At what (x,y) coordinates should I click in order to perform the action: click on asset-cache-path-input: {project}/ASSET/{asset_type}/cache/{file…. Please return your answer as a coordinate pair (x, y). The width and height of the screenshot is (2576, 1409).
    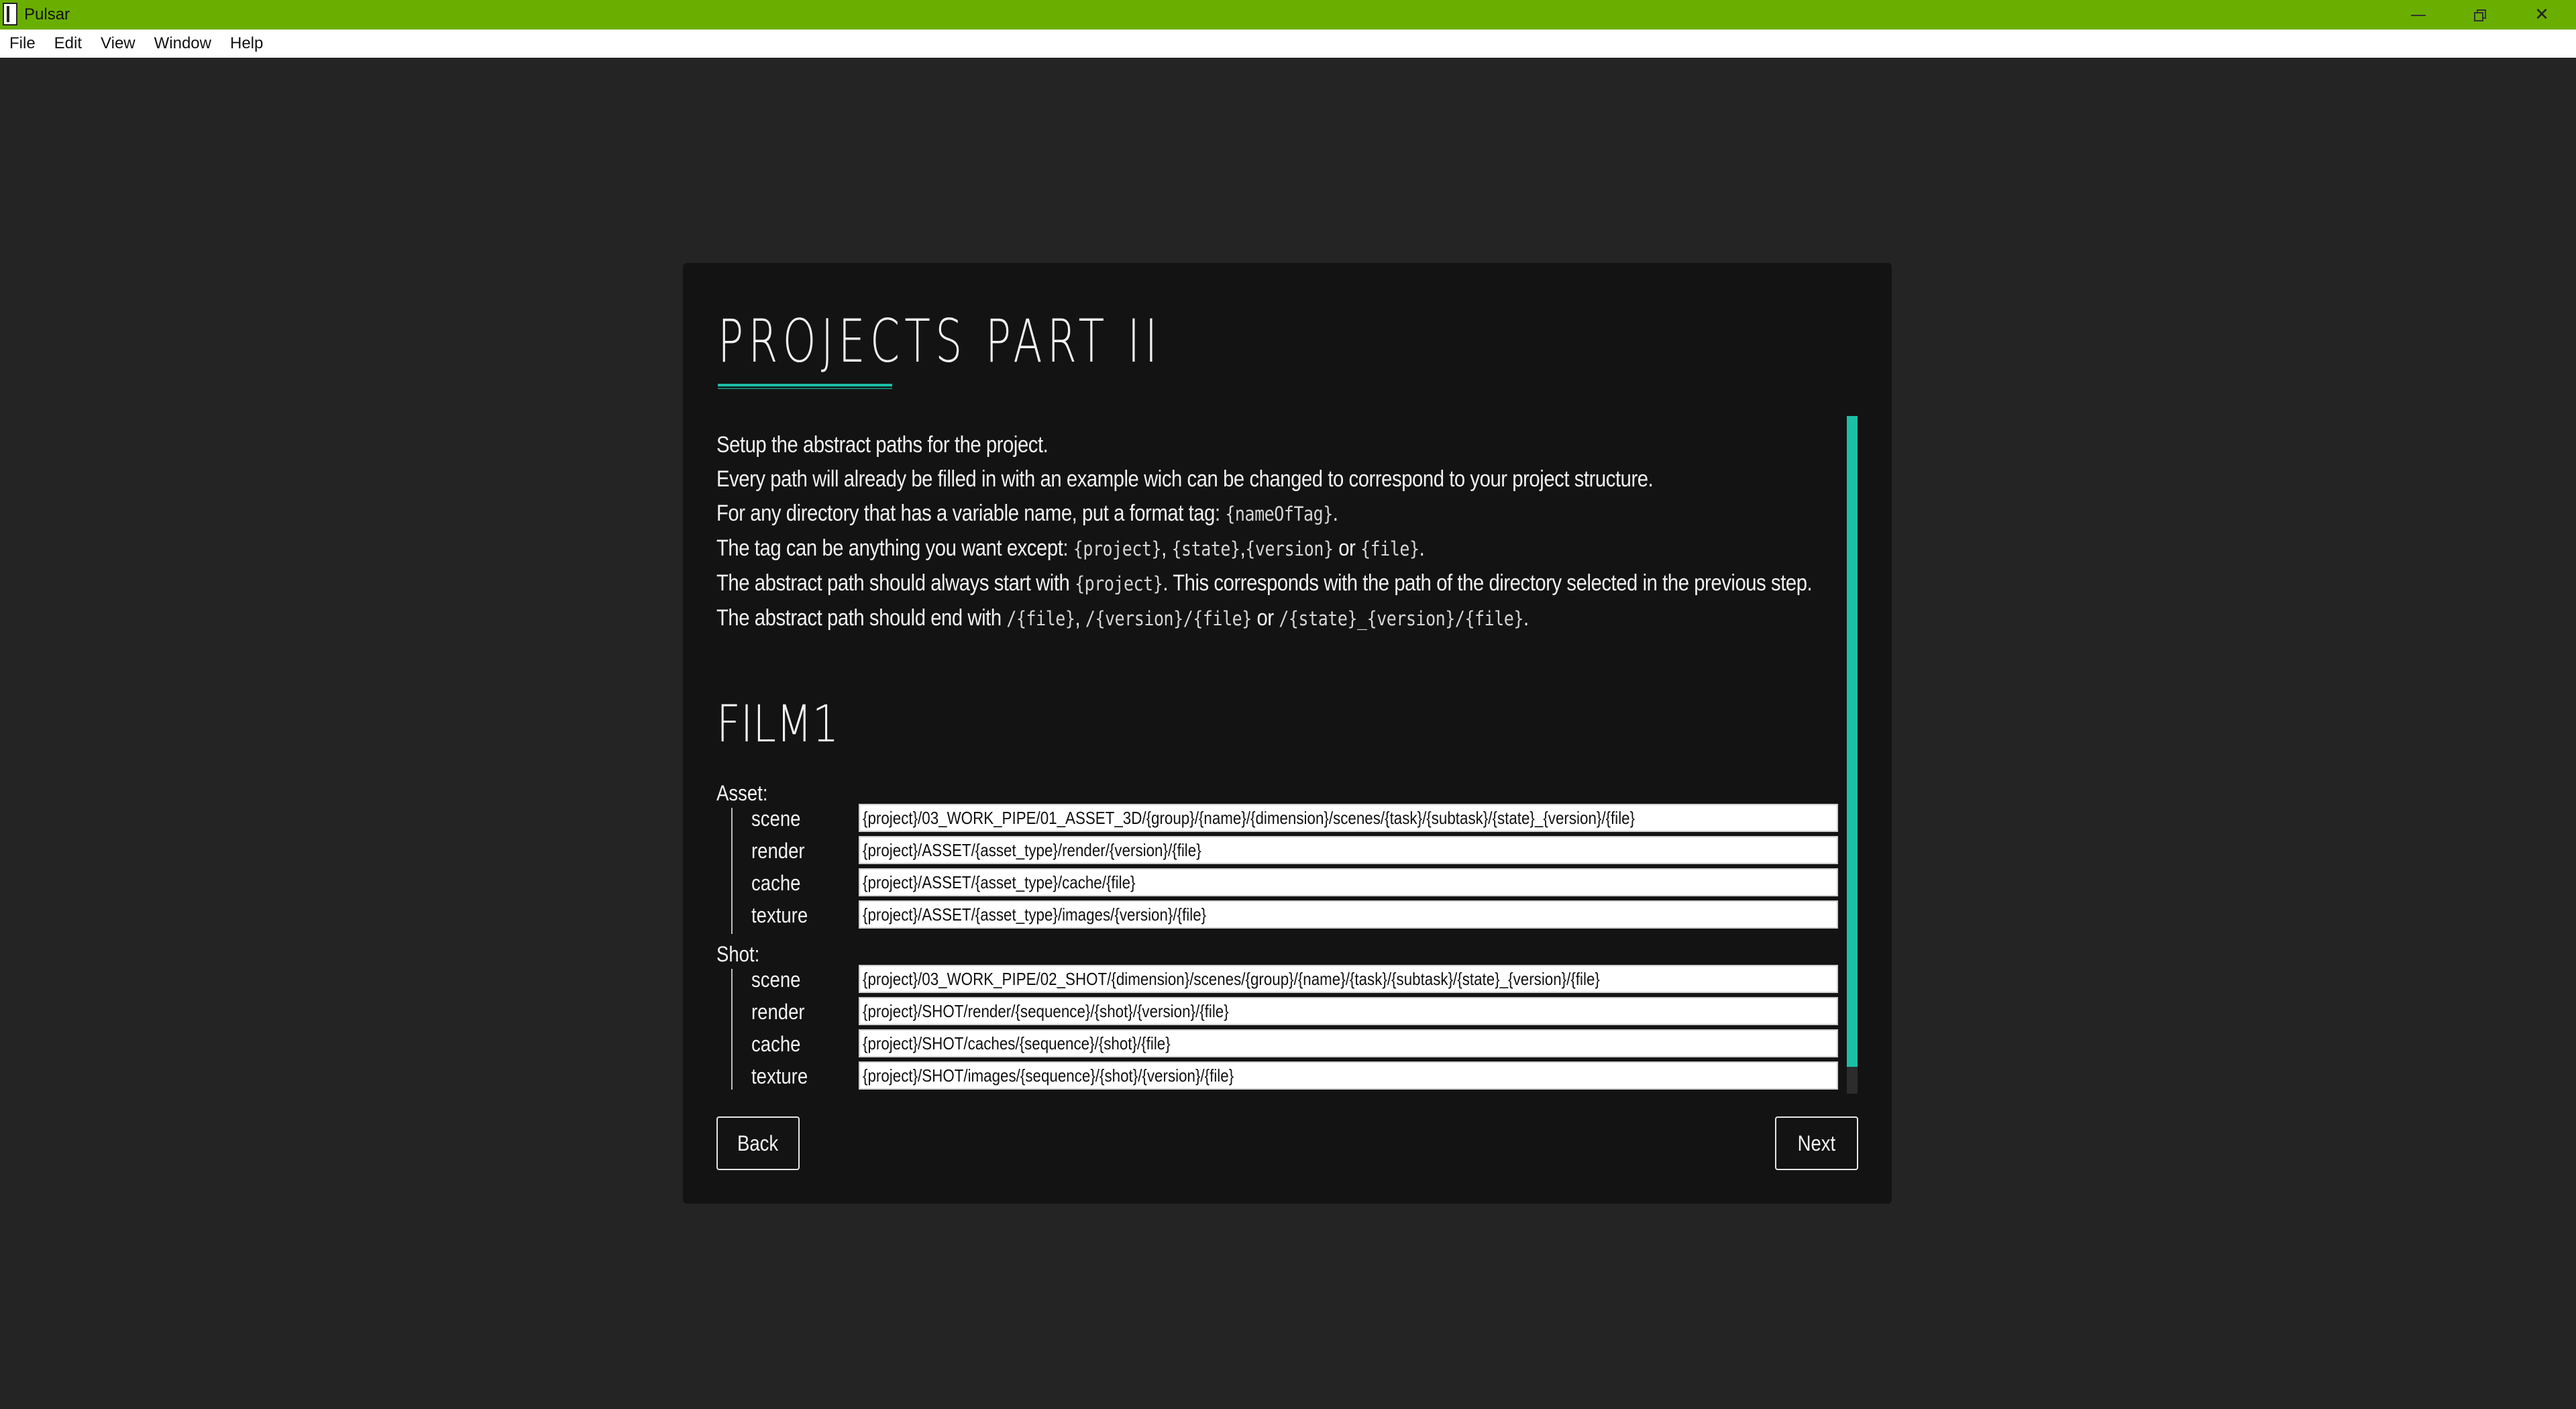
    Looking at the image, I should click on (1348, 882).